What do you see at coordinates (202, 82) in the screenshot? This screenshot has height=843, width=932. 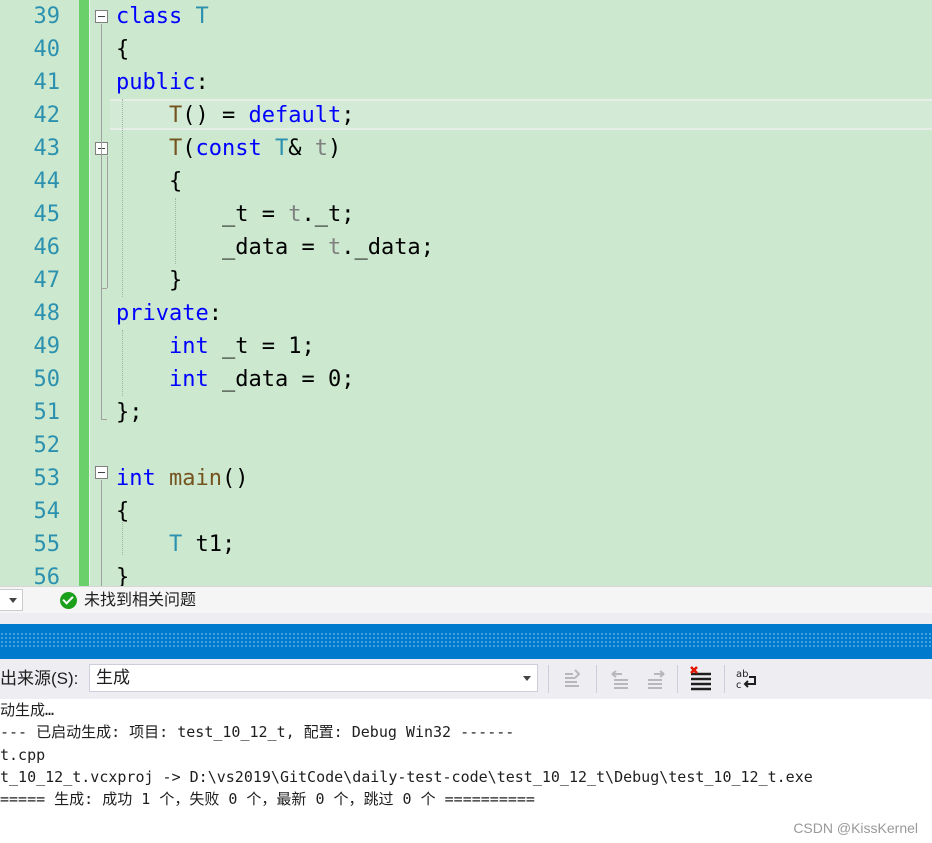 I see `code-token: :` at bounding box center [202, 82].